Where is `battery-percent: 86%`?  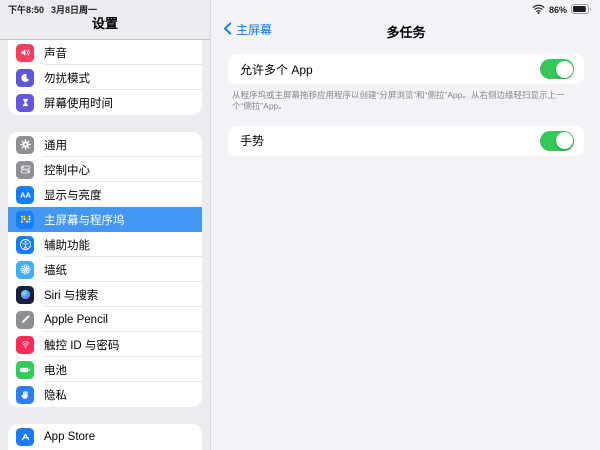 battery-percent: 86% is located at coordinates (557, 9).